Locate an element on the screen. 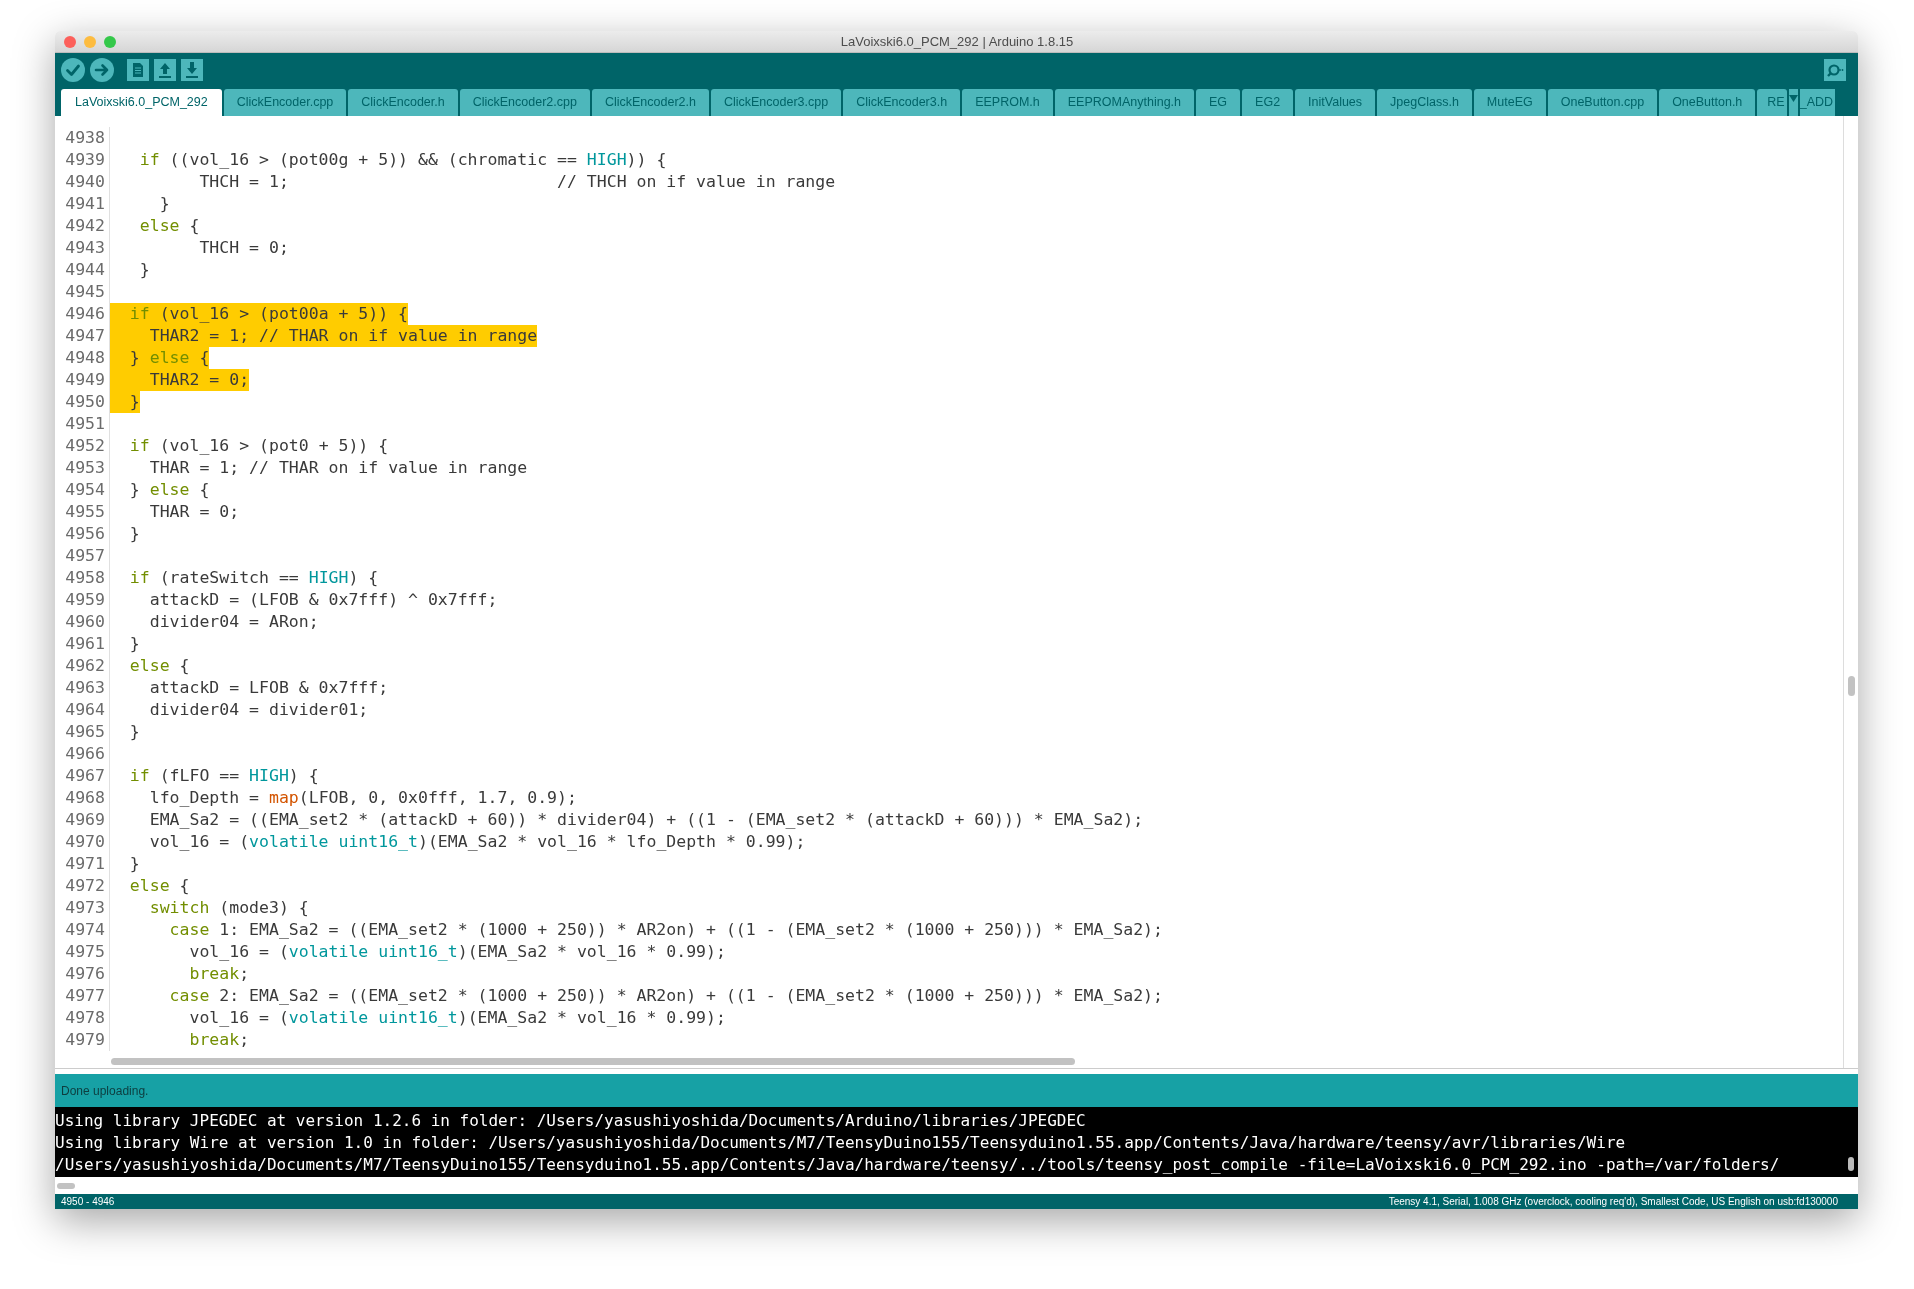 The width and height of the screenshot is (1914, 1289). file-tab: JpegClass.h is located at coordinates (1424, 102).